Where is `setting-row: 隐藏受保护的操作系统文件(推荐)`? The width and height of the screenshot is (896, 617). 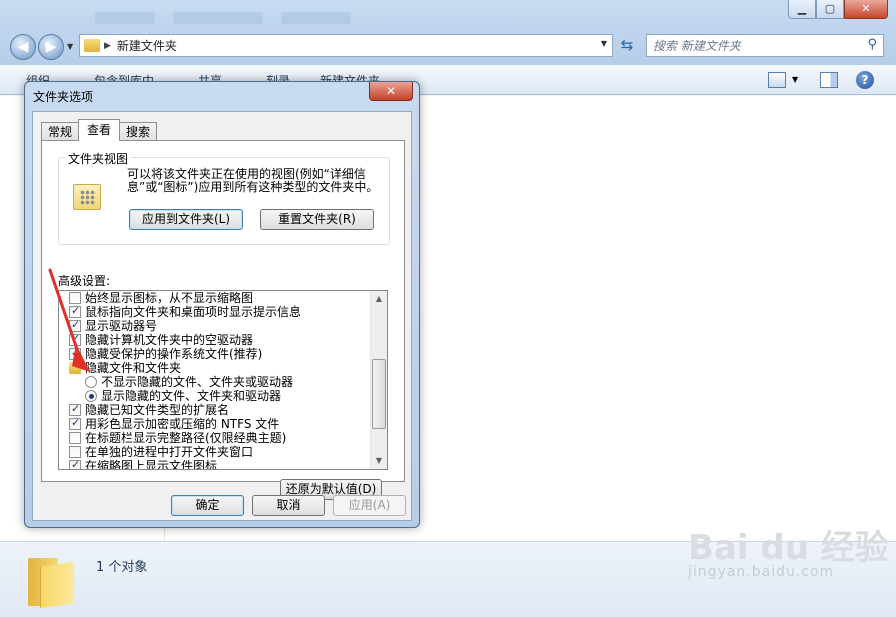
setting-row: 隐藏受保护的操作系统文件(推荐) is located at coordinates (215, 353).